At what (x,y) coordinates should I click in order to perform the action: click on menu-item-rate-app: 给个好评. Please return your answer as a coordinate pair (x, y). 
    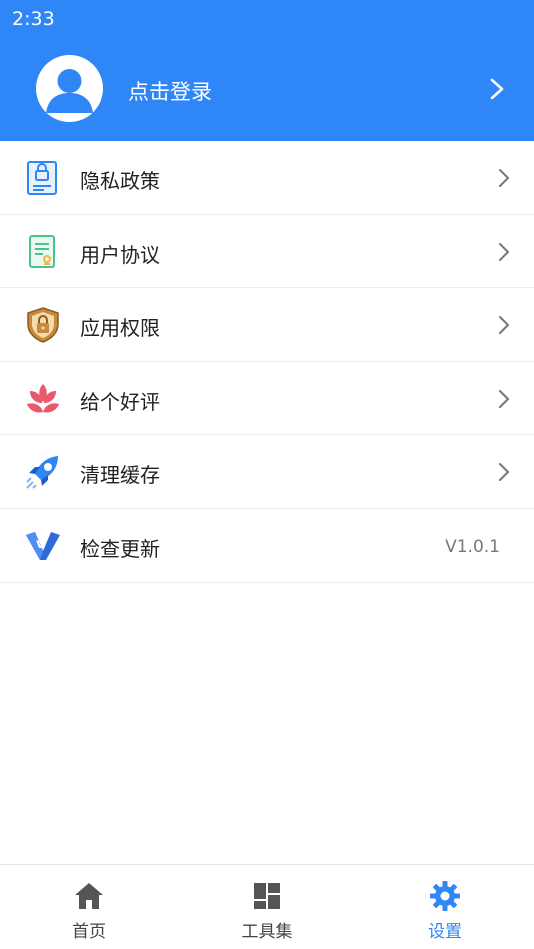
    Looking at the image, I should click on (267, 399).